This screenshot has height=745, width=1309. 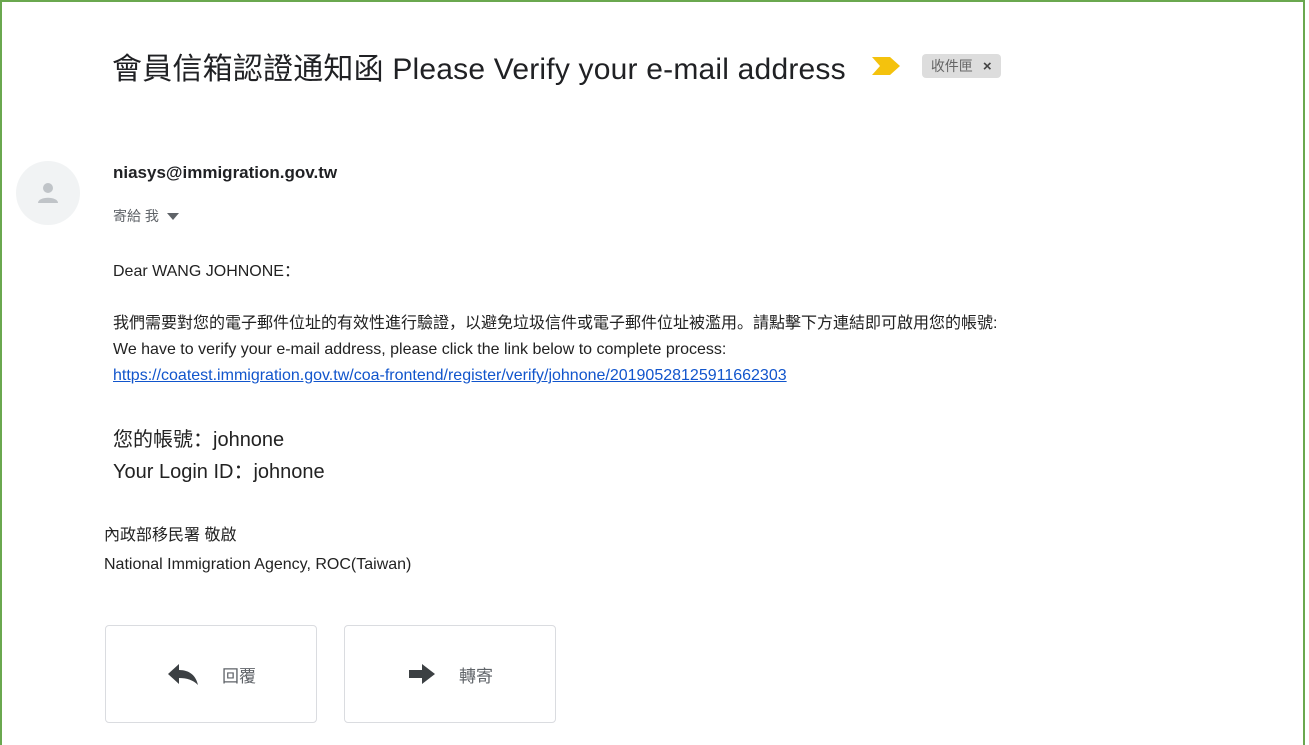 I want to click on login-id-en: Your Login ID：johnone, so click(x=219, y=472).